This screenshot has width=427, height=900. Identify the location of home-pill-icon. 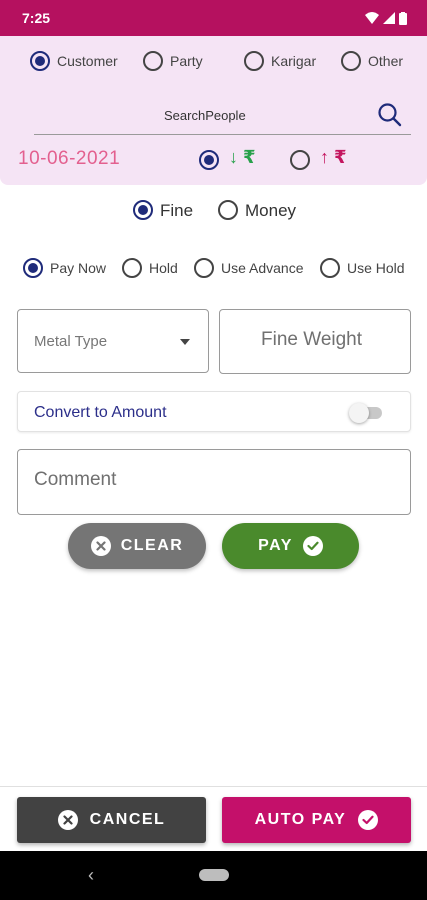
(214, 875).